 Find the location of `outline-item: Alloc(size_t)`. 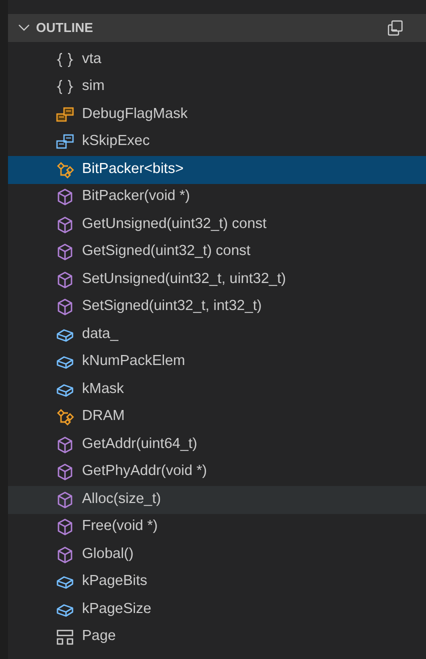

outline-item: Alloc(size_t) is located at coordinates (217, 500).